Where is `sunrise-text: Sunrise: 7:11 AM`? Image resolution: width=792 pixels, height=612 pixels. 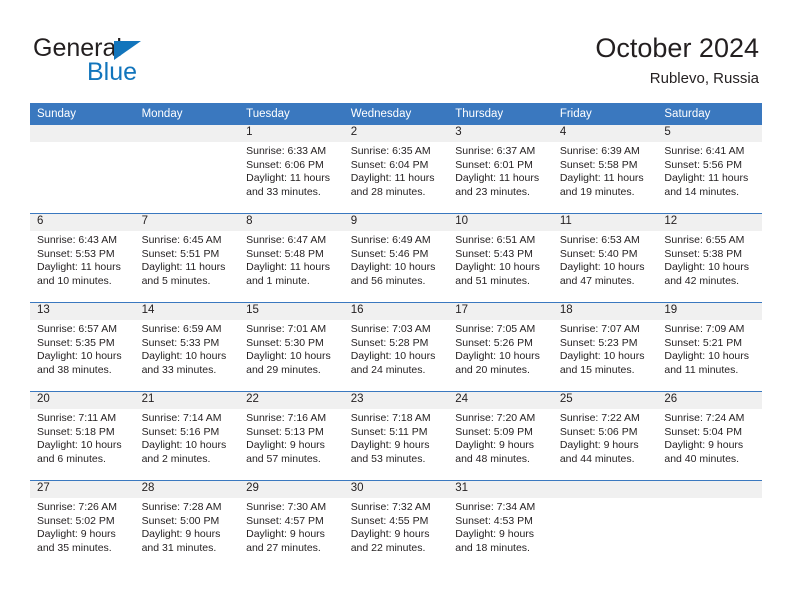
sunrise-text: Sunrise: 7:11 AM is located at coordinates (77, 418).